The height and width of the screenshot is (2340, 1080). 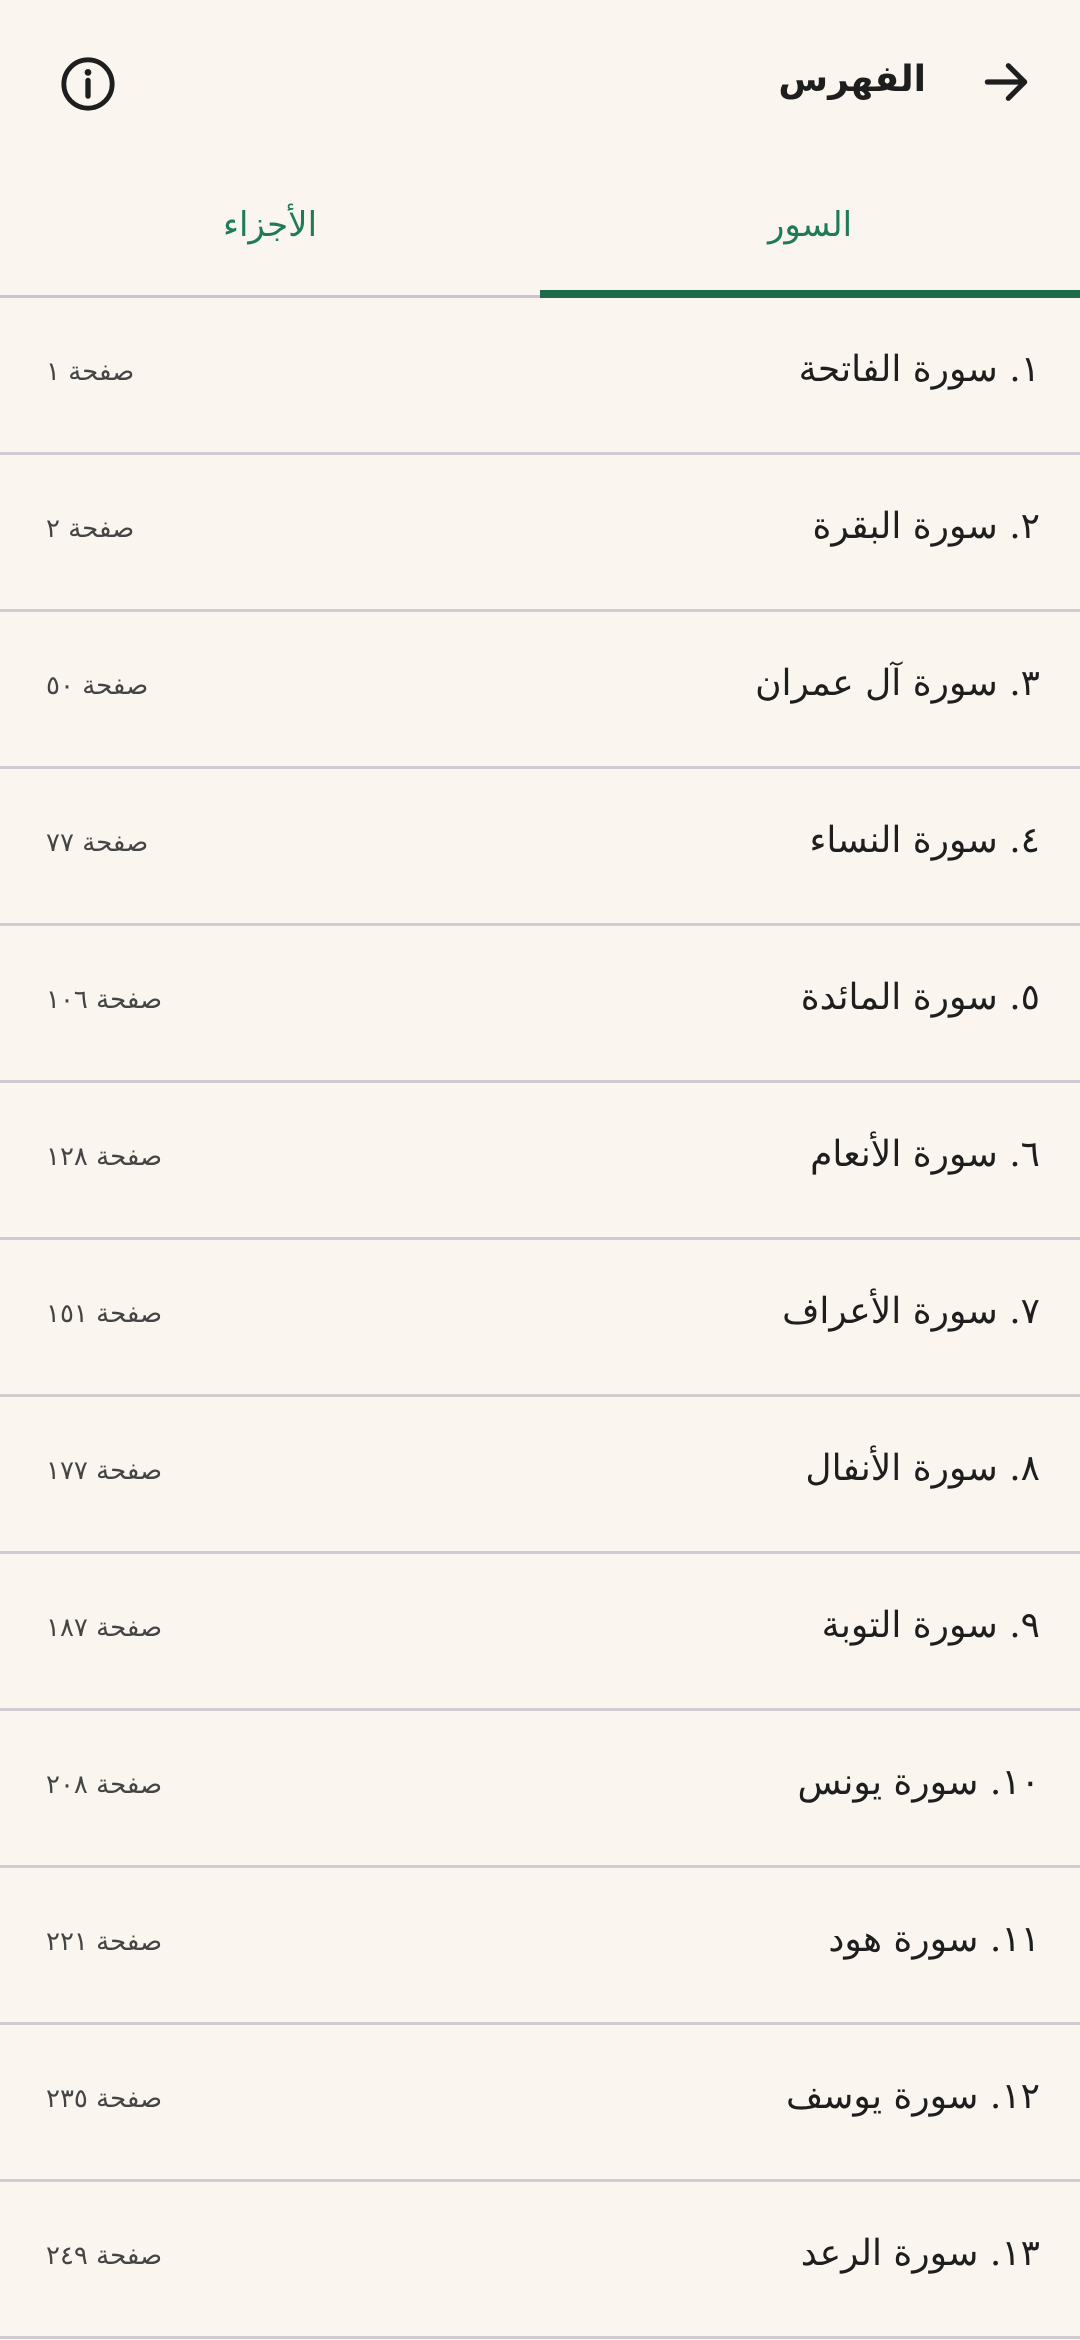 I want to click on sura-row: ١٢. سورة يوسف صفحة ٢٣٥, so click(x=540, y=2103).